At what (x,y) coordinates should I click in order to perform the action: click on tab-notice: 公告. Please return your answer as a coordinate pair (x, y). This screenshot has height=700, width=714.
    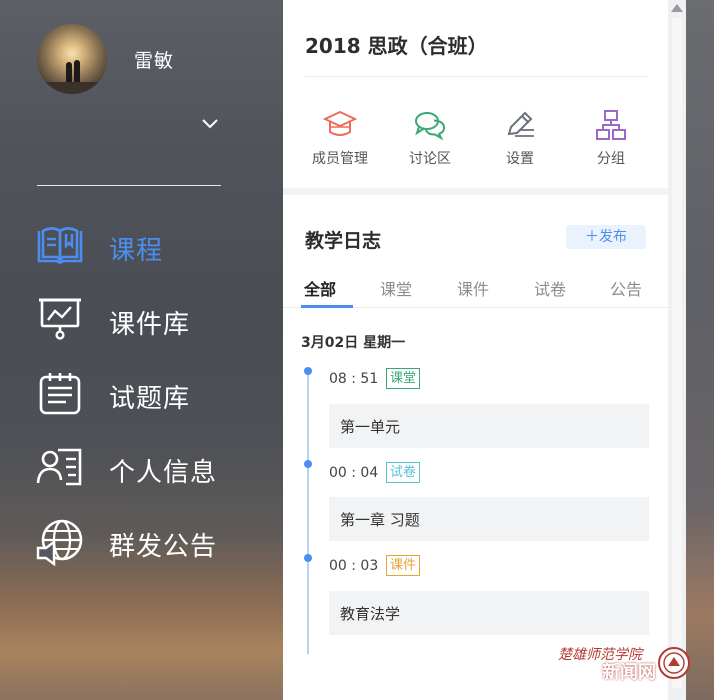
    Looking at the image, I should click on (626, 288).